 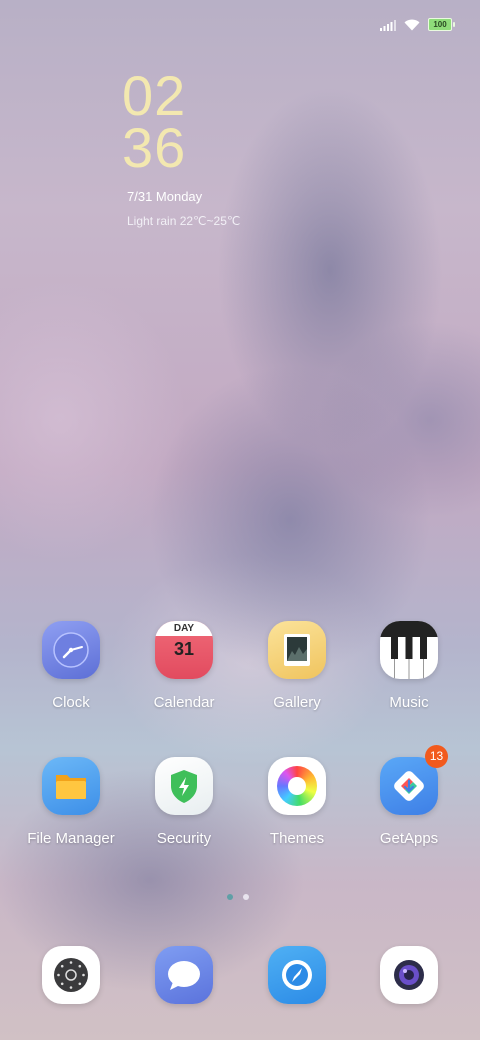 What do you see at coordinates (297, 838) in the screenshot?
I see `app-label: Themes` at bounding box center [297, 838].